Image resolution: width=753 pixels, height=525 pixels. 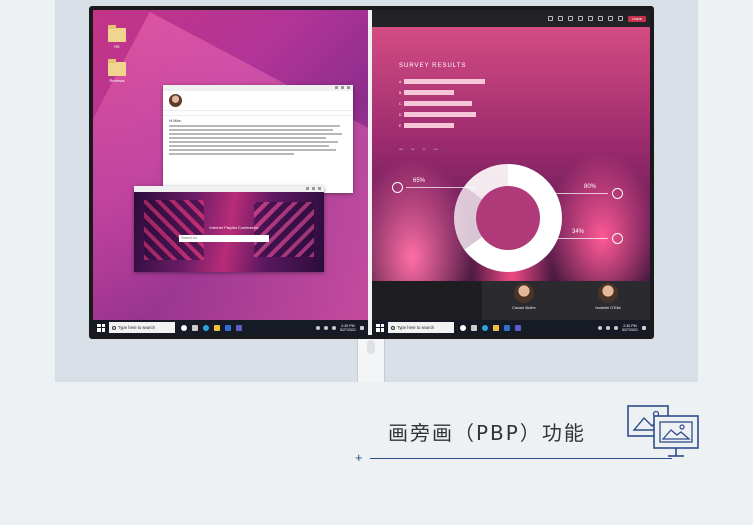 I want to click on chat-icon, so click(x=560, y=18).